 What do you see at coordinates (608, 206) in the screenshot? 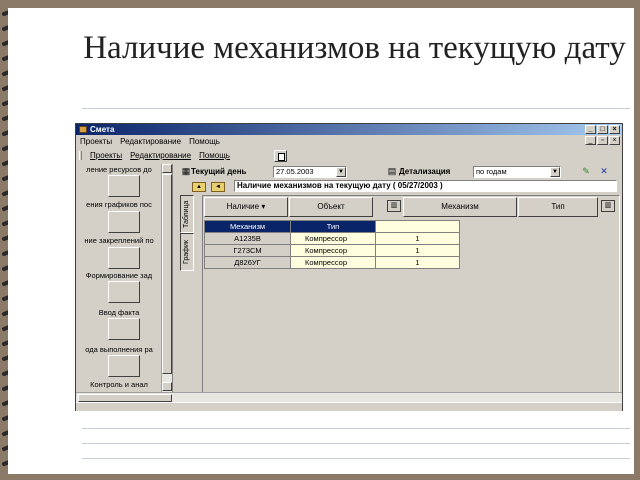
I see `pivot-settings-icon: ▥` at bounding box center [608, 206].